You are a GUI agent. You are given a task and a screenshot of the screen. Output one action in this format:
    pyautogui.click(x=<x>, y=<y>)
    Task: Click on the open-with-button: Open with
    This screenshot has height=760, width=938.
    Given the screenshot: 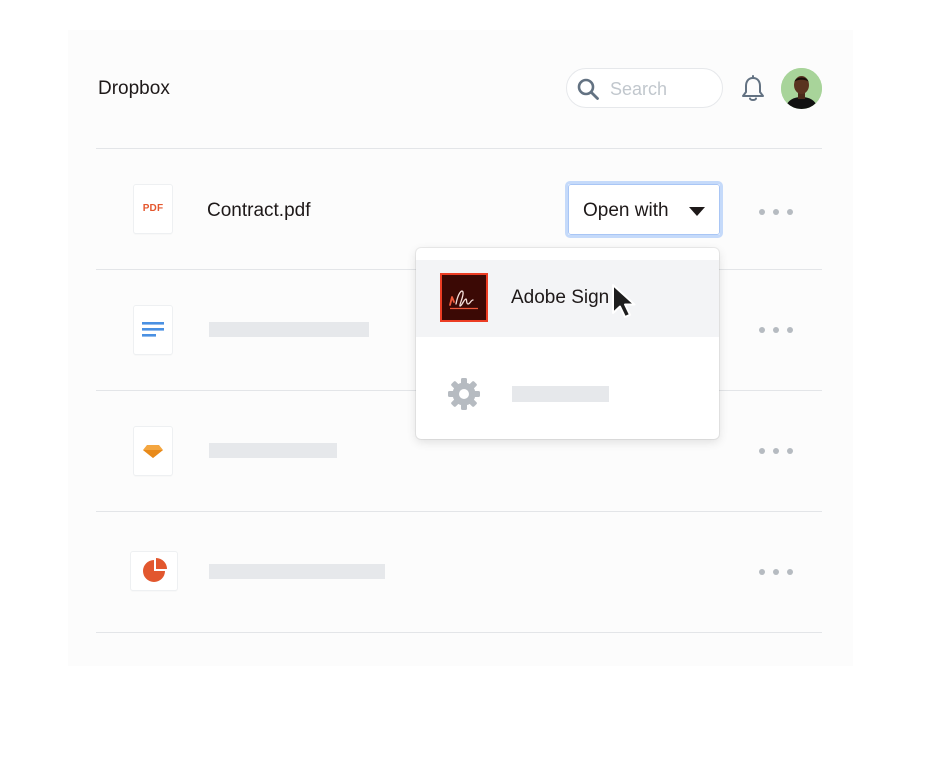 What is the action you would take?
    pyautogui.click(x=644, y=209)
    